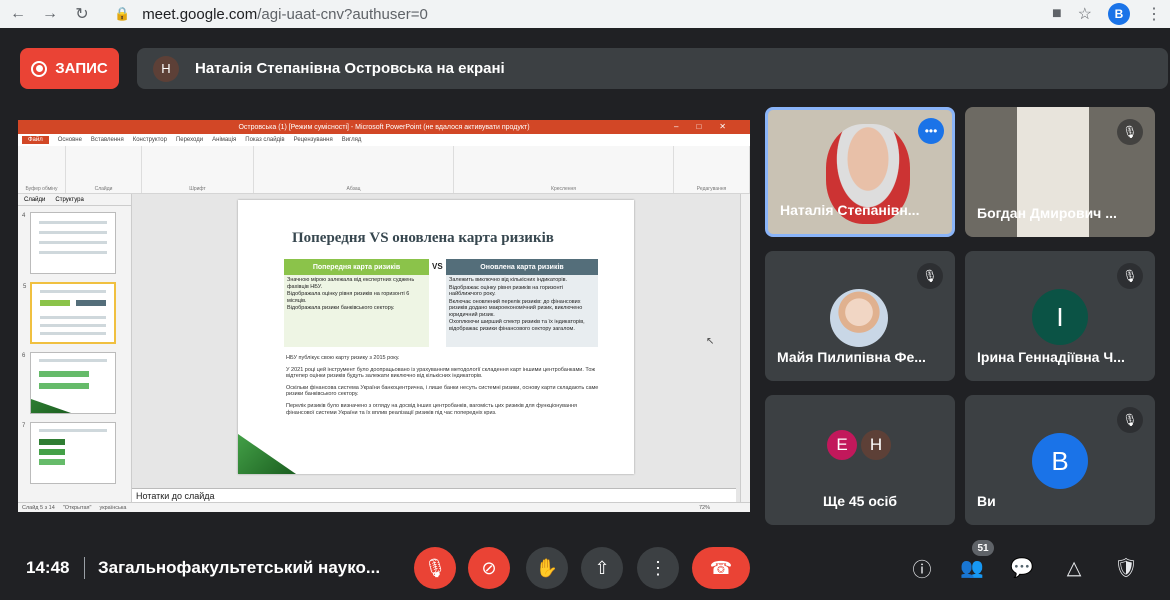 This screenshot has width=1170, height=600. I want to click on slide-thumbnail: 6, so click(69, 383).